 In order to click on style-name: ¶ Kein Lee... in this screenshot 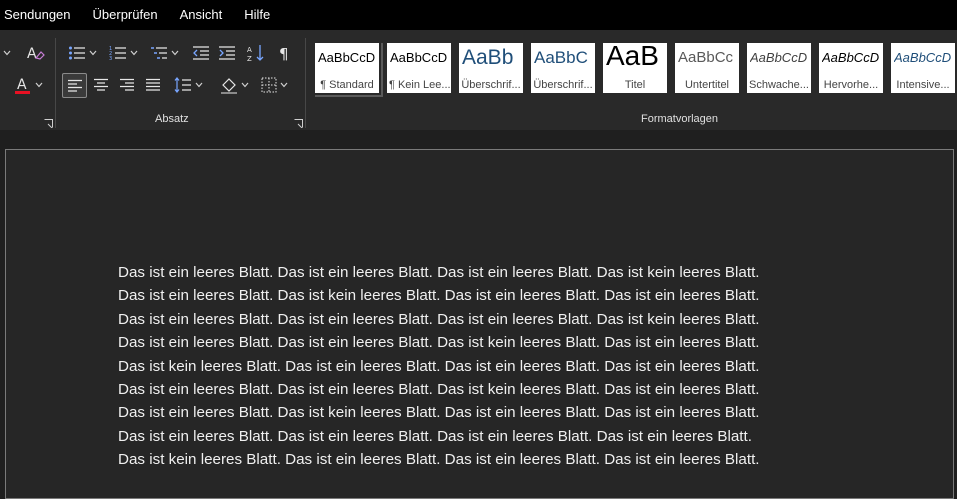, I will do `click(420, 85)`.